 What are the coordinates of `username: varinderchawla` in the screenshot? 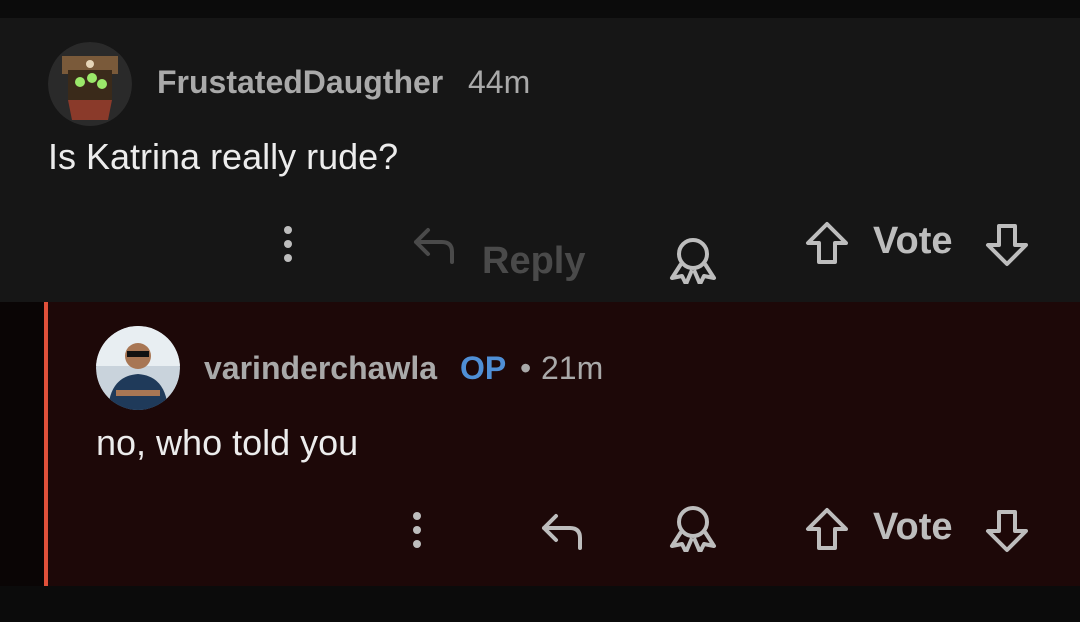 It's located at (320, 368).